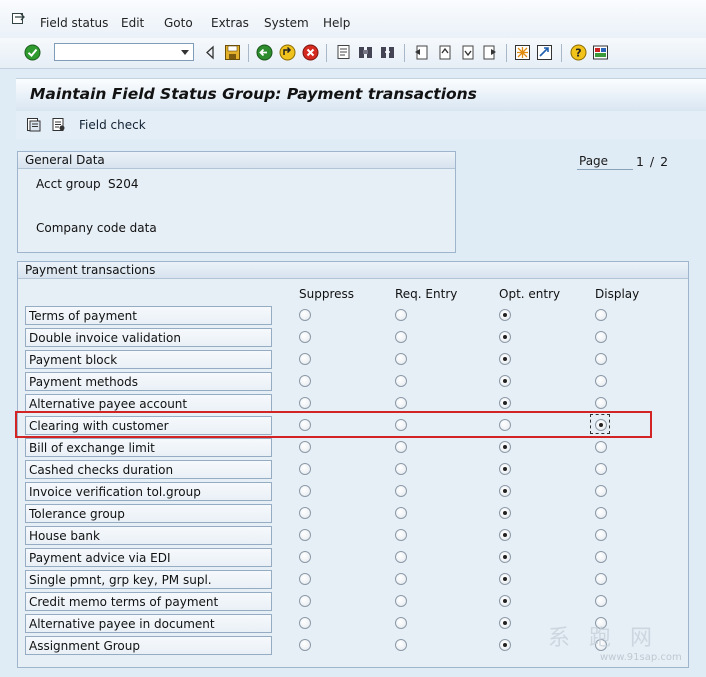 The width and height of the screenshot is (706, 677). Describe the element at coordinates (148, 491) in the screenshot. I see `row-label: Invoice verification tol.group` at that location.